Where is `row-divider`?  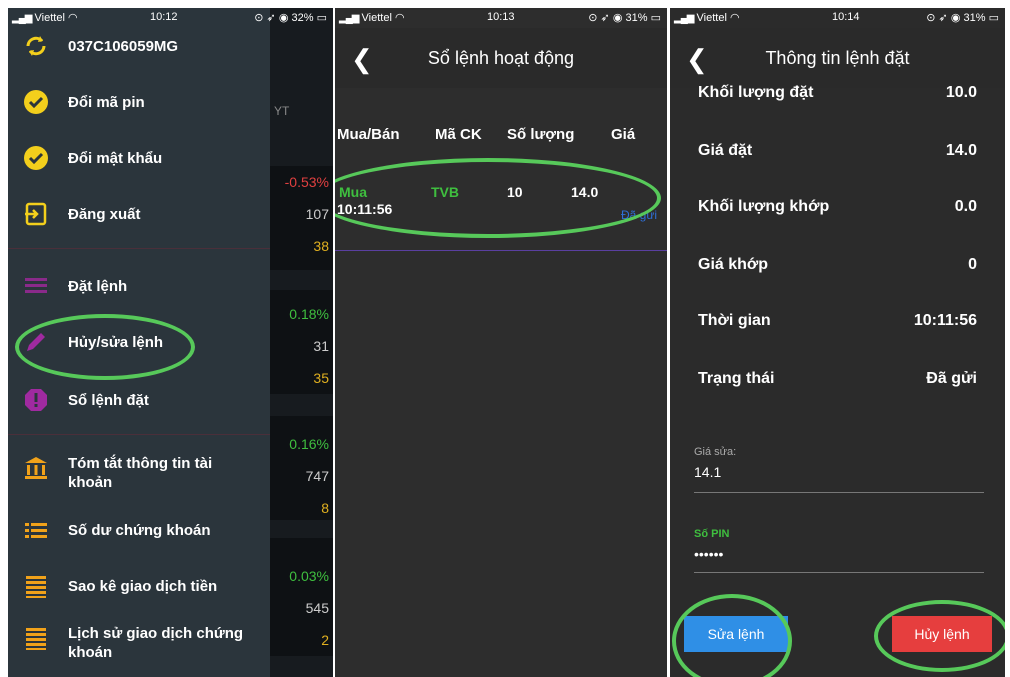
row-divider is located at coordinates (501, 250).